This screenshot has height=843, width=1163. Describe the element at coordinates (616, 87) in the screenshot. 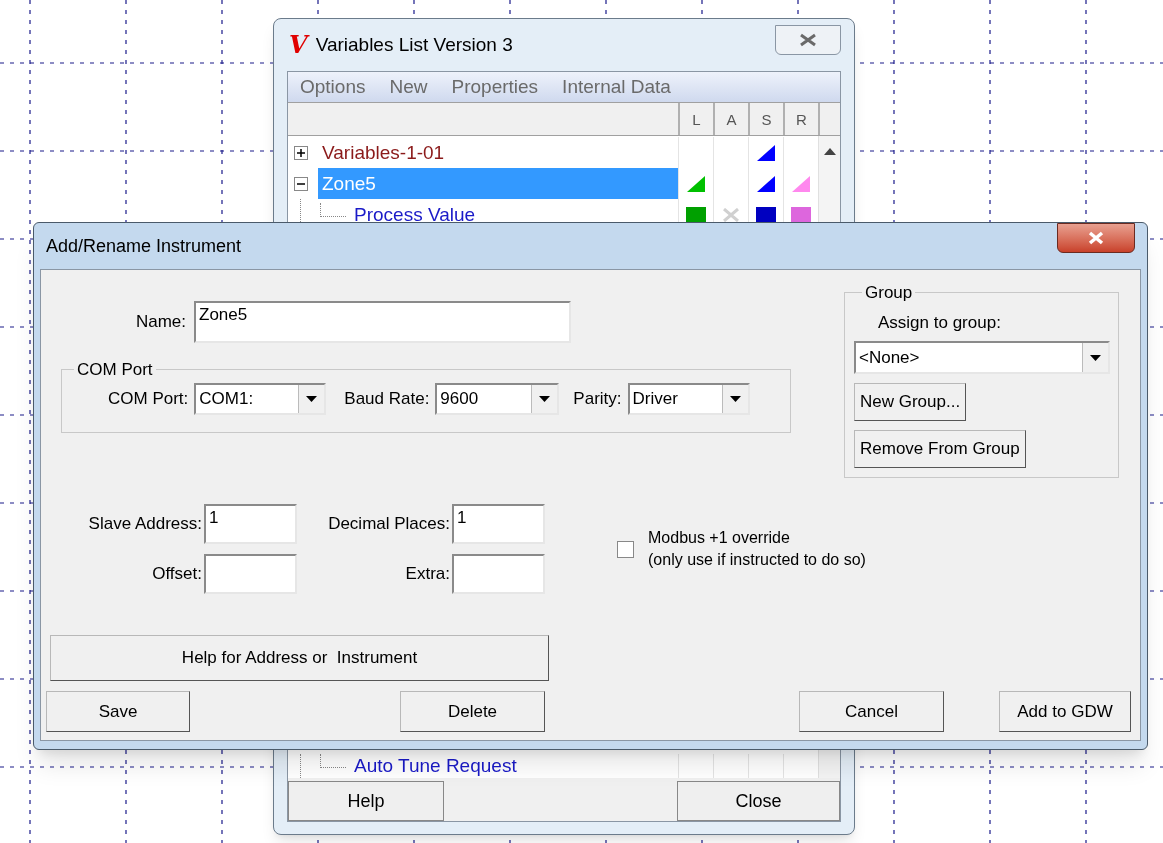

I see `menu-item: Internal Data` at that location.